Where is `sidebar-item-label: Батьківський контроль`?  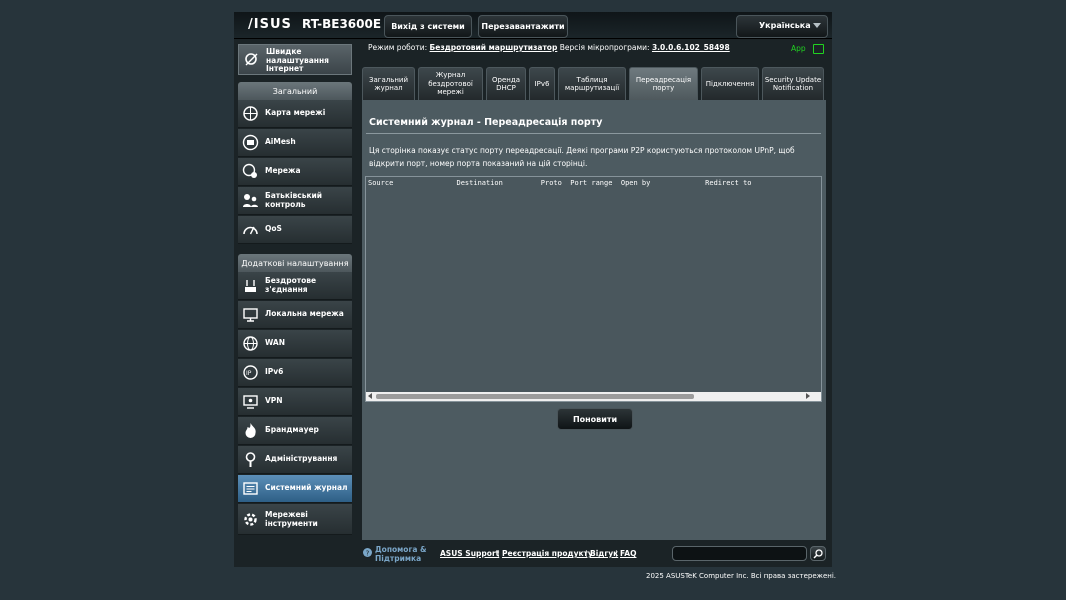 sidebar-item-label: Батьківський контроль is located at coordinates (294, 200).